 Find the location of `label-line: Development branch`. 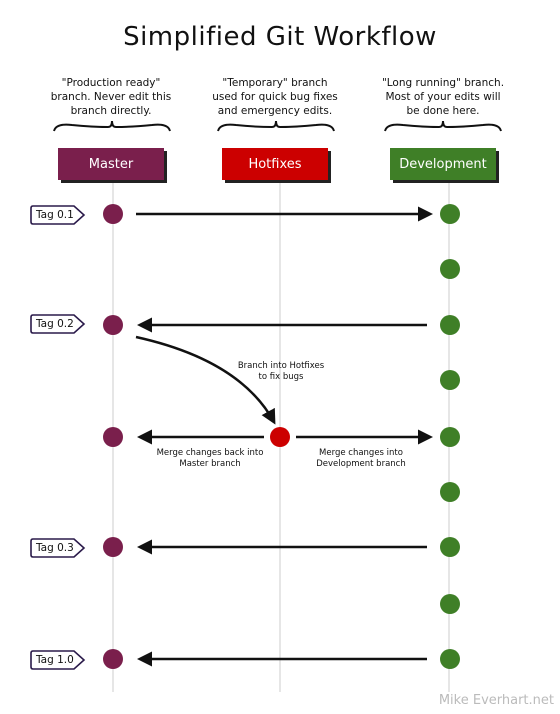

label-line: Development branch is located at coordinates (361, 464).